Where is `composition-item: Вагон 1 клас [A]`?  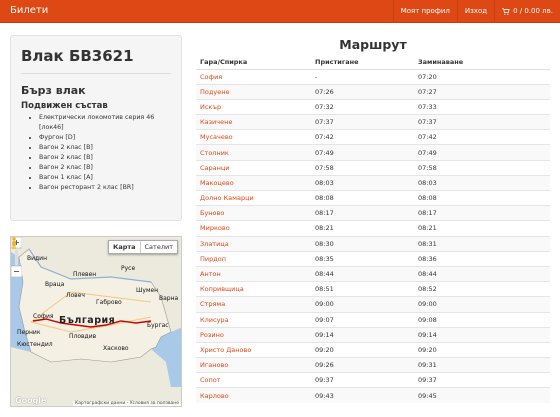
composition-item: Вагон 1 клас [A] is located at coordinates (105, 178).